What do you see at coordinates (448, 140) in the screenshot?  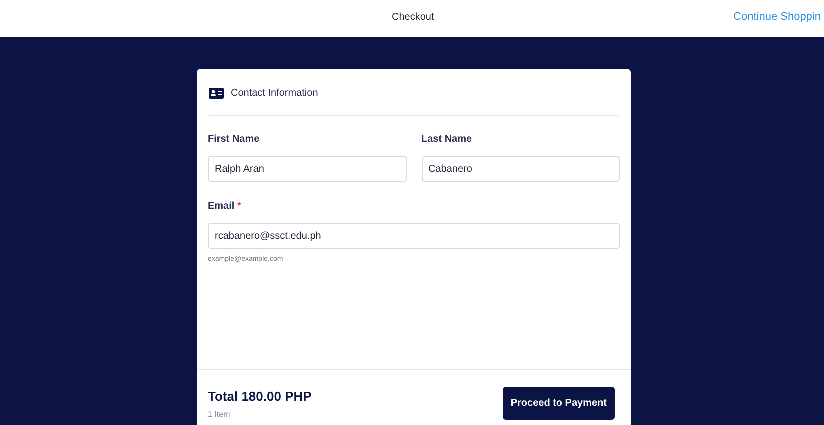 I see `field-label: Last Name` at bounding box center [448, 140].